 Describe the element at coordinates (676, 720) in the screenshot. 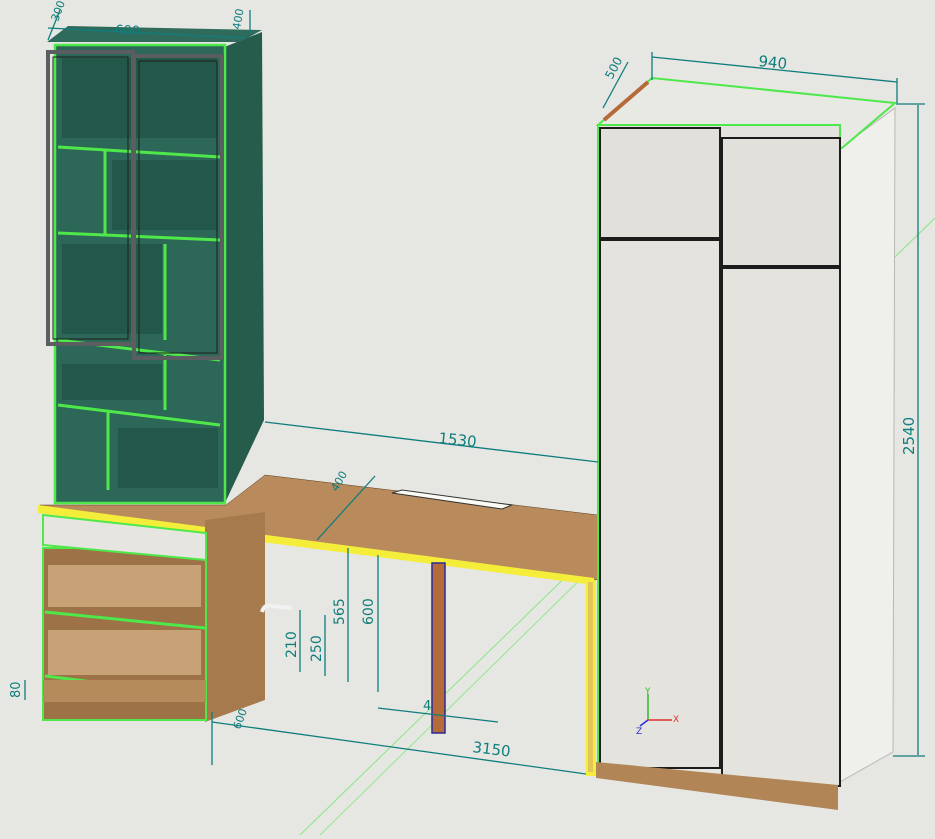

I see `axis-x-label: X` at that location.